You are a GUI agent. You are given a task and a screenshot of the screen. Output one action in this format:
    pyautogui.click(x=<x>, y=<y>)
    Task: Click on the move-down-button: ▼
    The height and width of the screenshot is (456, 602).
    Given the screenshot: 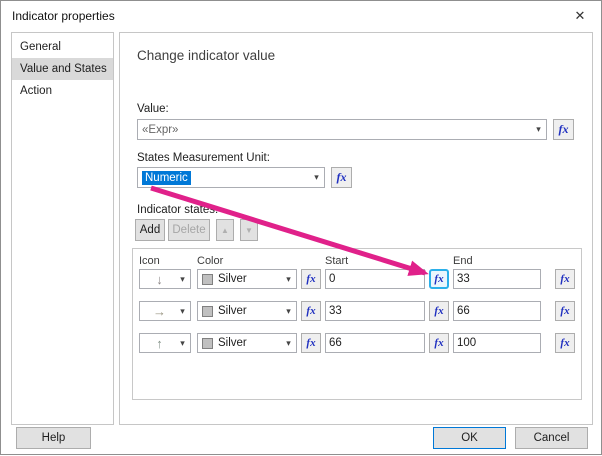 What is the action you would take?
    pyautogui.click(x=249, y=230)
    